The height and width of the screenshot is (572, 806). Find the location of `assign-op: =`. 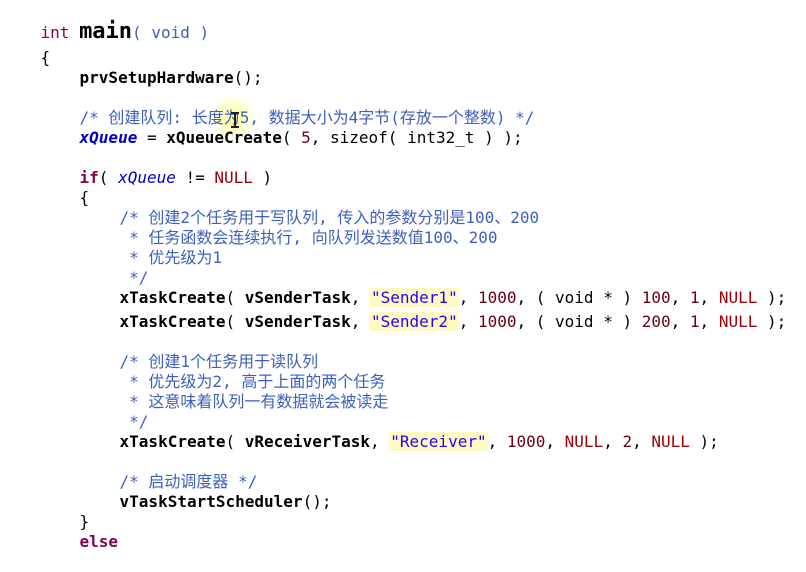

assign-op: = is located at coordinates (152, 137).